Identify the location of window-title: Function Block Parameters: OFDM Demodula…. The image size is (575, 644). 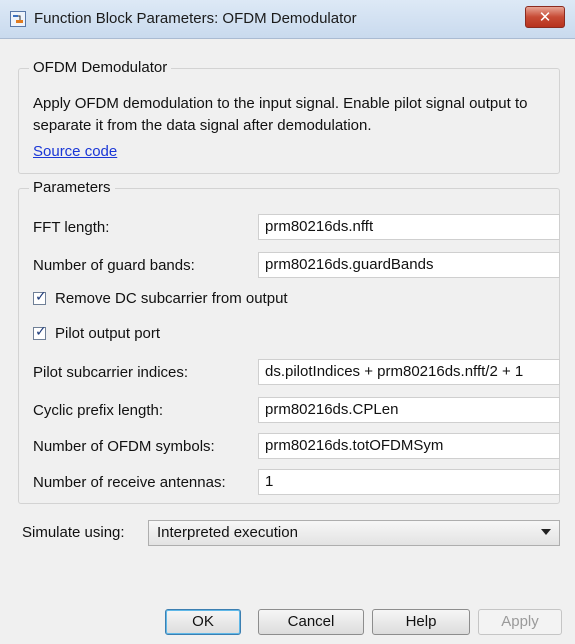
(195, 18).